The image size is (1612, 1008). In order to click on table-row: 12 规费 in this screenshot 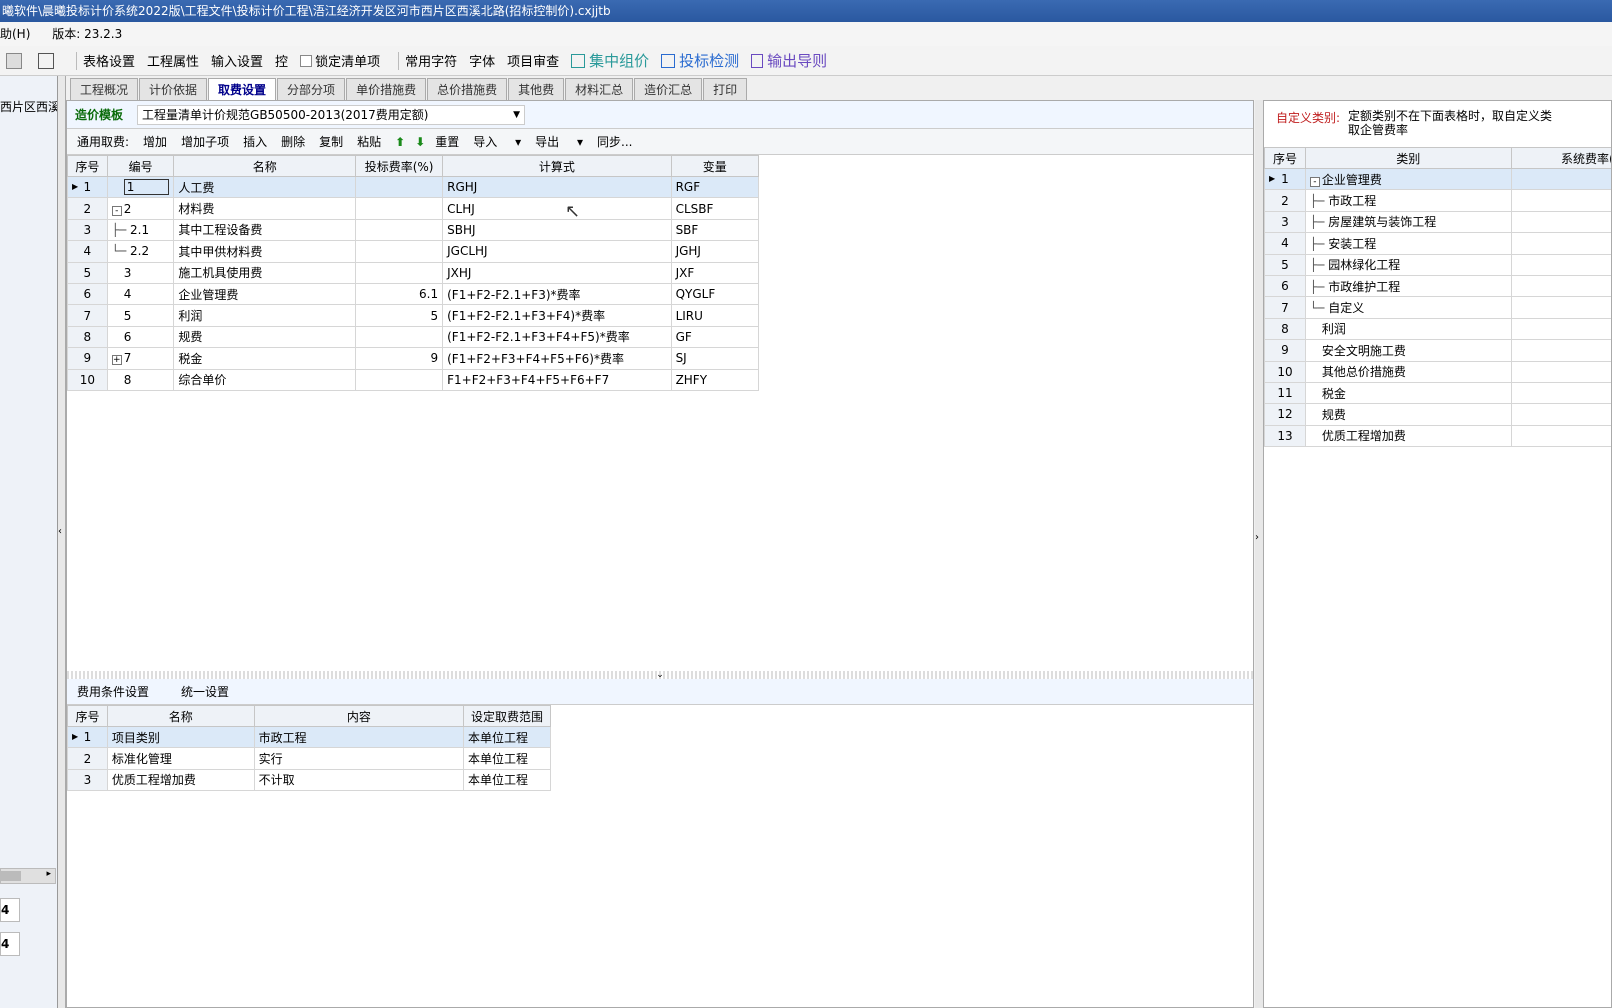, I will do `click(1437, 414)`.